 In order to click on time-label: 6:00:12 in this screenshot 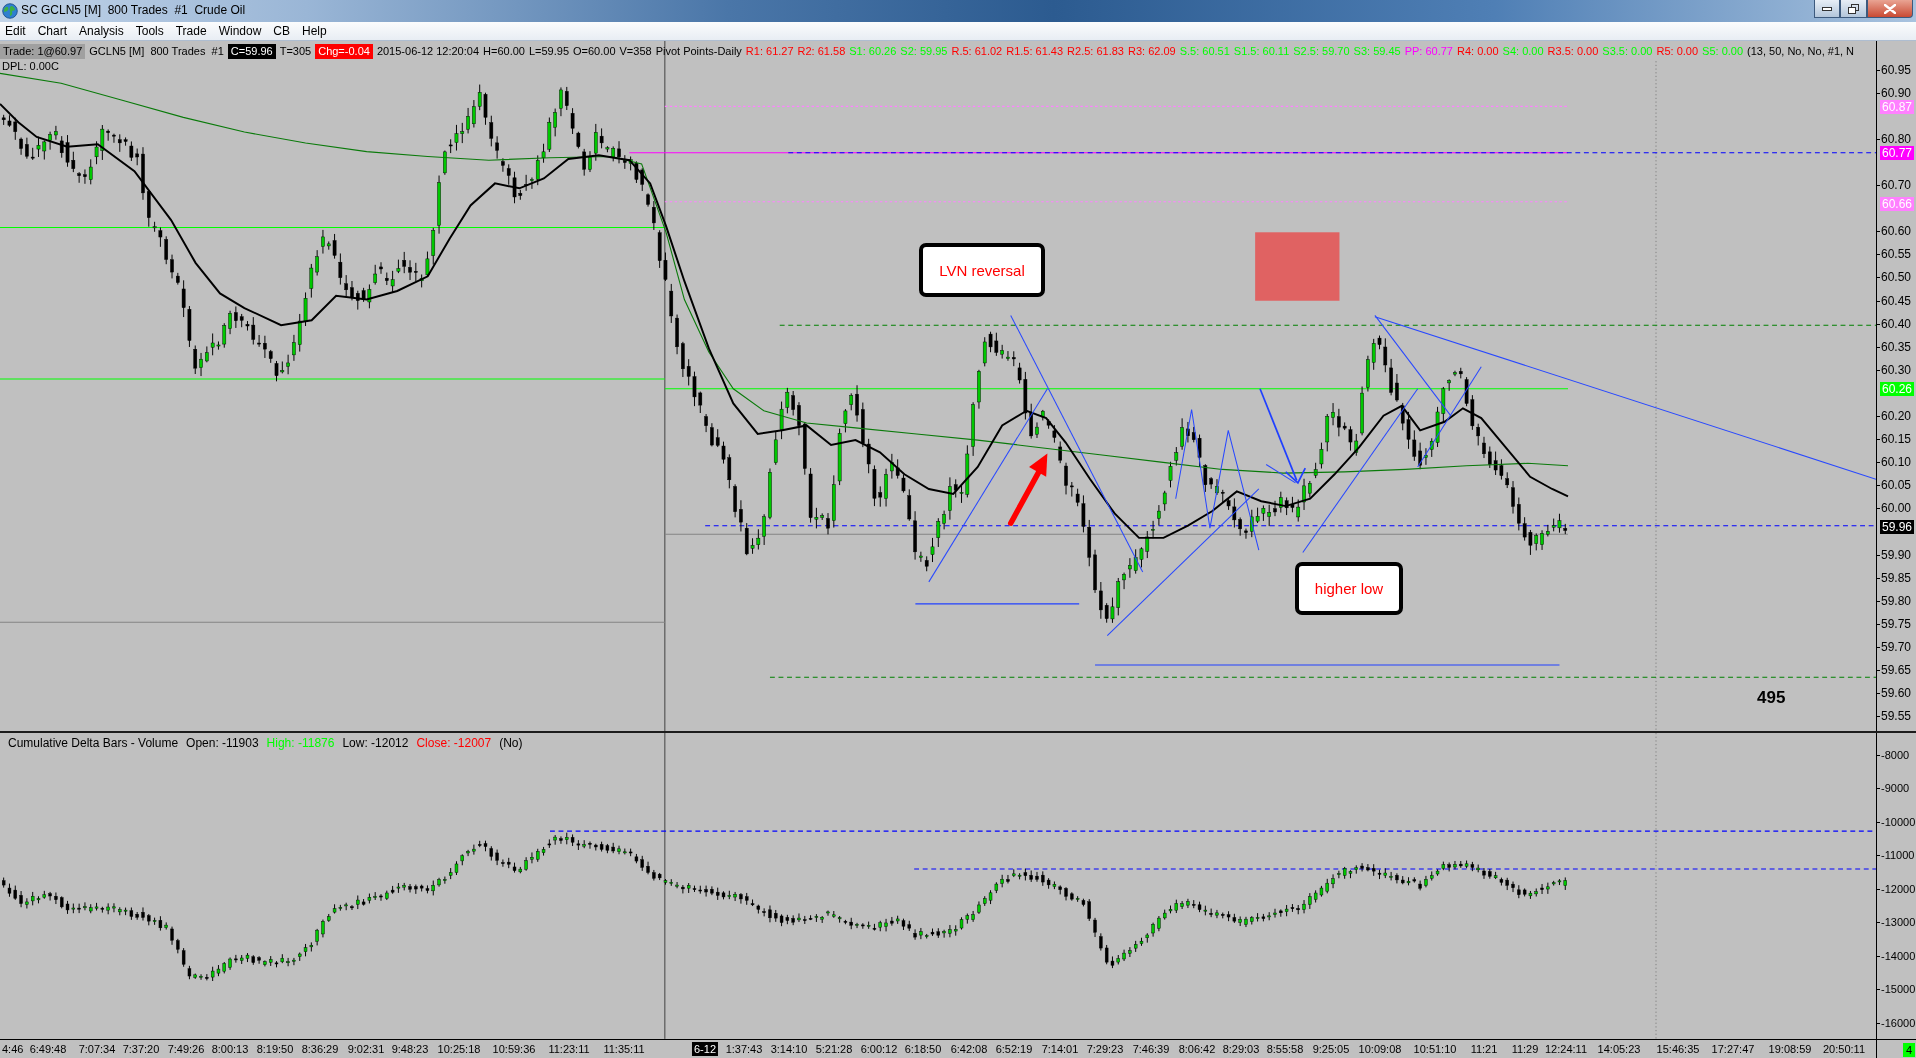, I will do `click(879, 1049)`.